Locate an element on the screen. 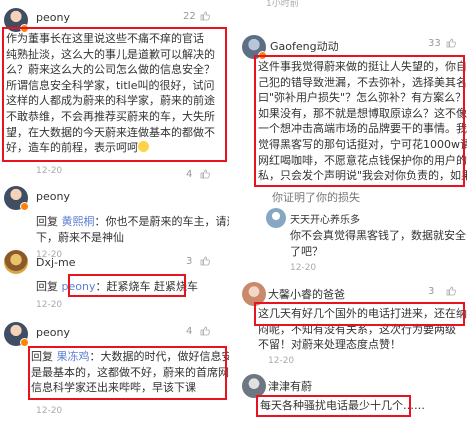 Image resolution: width=467 pixels, height=421 pixels. mention-link: 黄熙桐 is located at coordinates (78, 221).